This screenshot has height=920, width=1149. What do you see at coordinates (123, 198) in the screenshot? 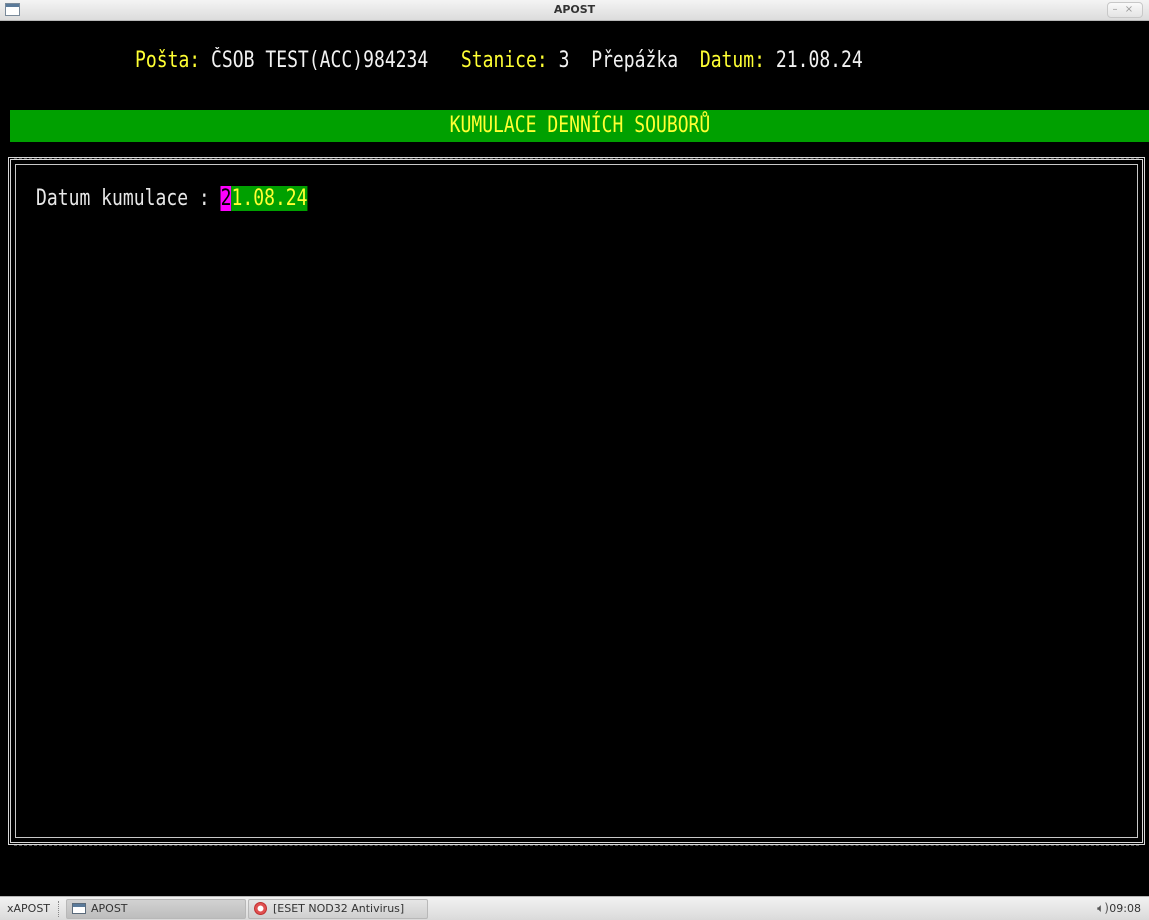
I see `datum-kumulace-label: Datum kumulace :` at bounding box center [123, 198].